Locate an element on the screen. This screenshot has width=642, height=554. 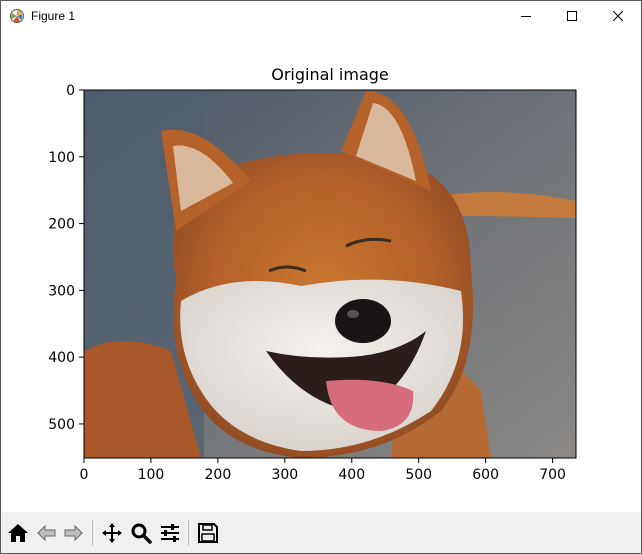
axes-title: Original image is located at coordinates (330, 74).